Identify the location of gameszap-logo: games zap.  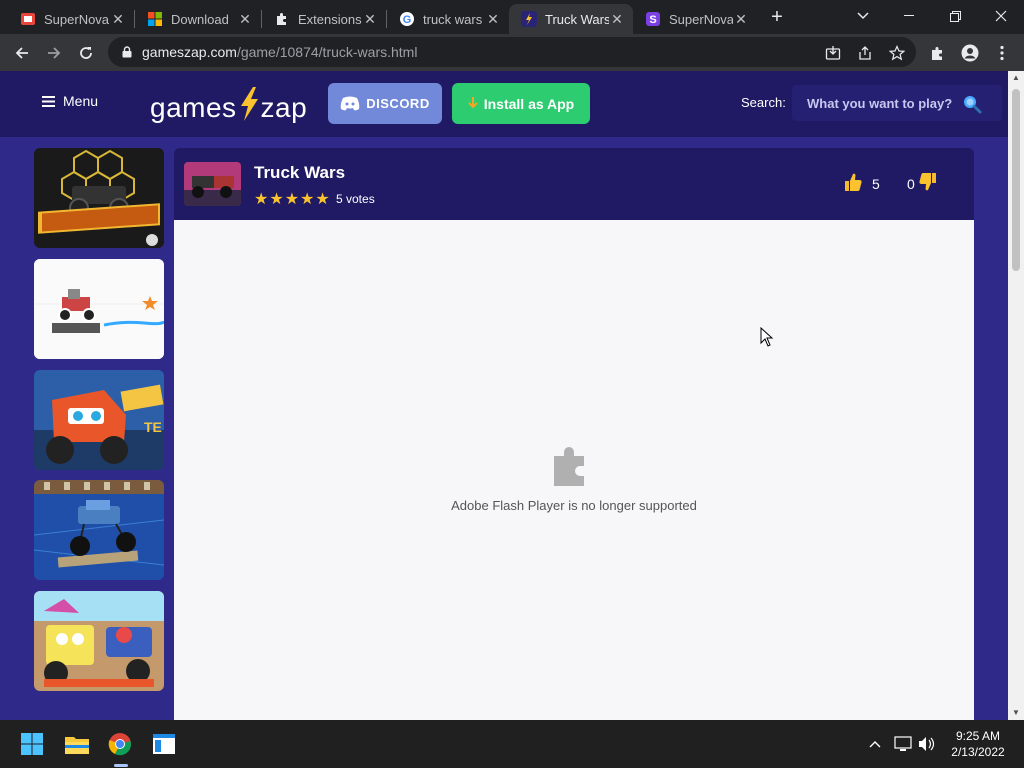
(228, 108).